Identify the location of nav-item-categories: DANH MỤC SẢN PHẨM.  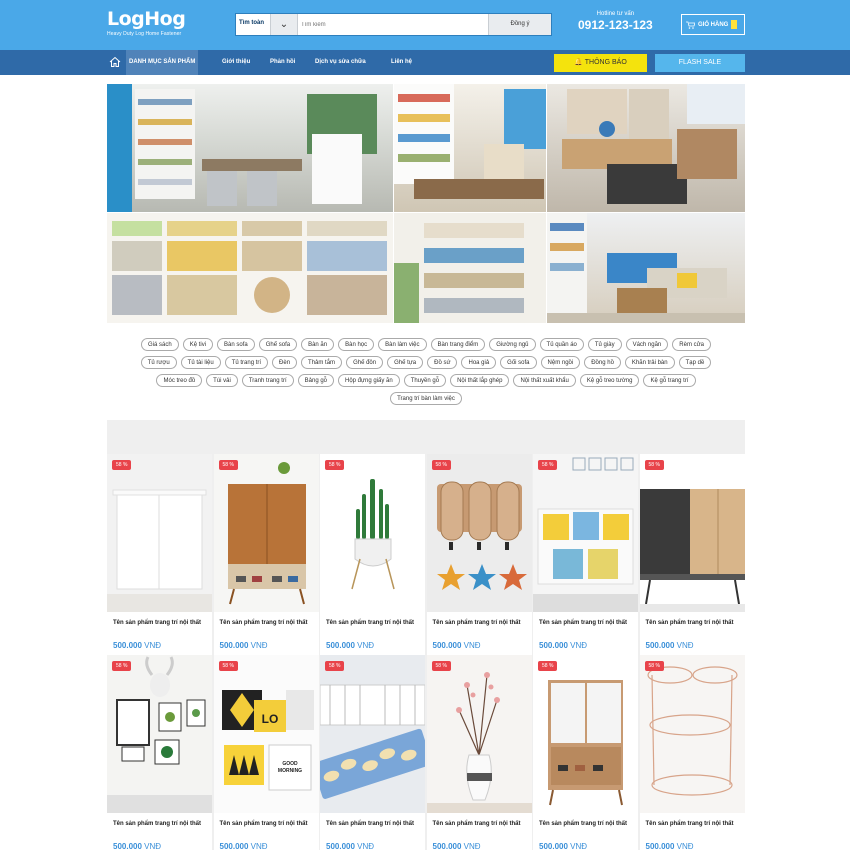
(162, 62).